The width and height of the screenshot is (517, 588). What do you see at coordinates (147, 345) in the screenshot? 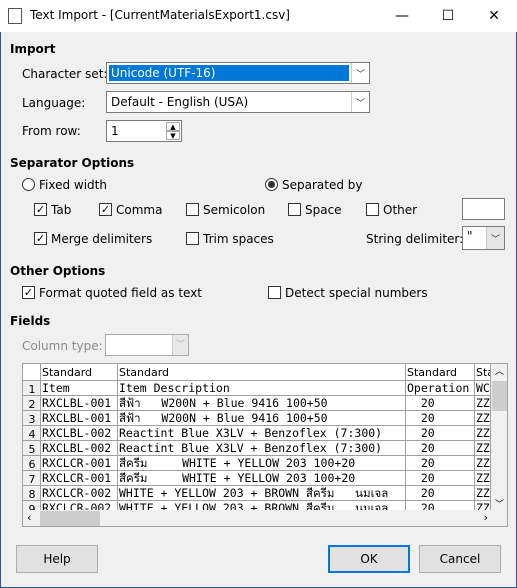
I see `column-type-select: ﹀` at bounding box center [147, 345].